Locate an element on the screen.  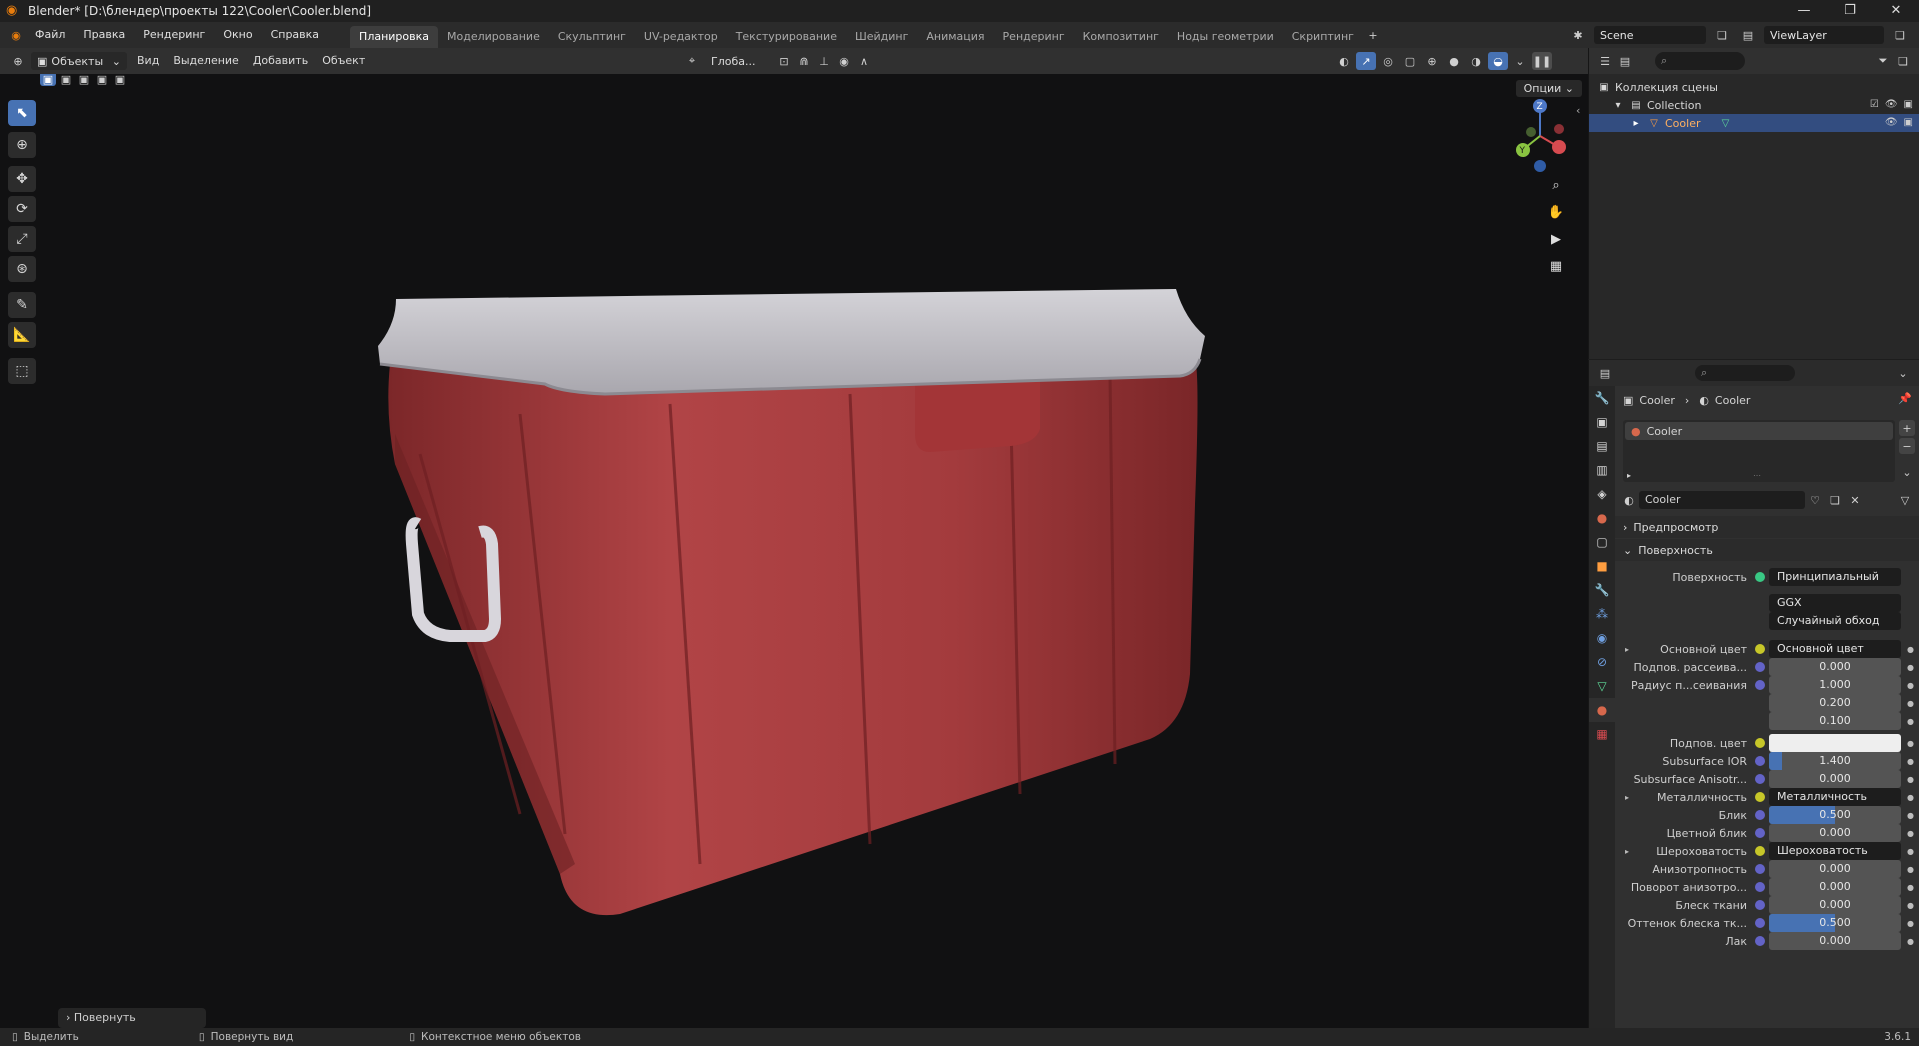
measure-tool: 📐 is located at coordinates (22, 335).